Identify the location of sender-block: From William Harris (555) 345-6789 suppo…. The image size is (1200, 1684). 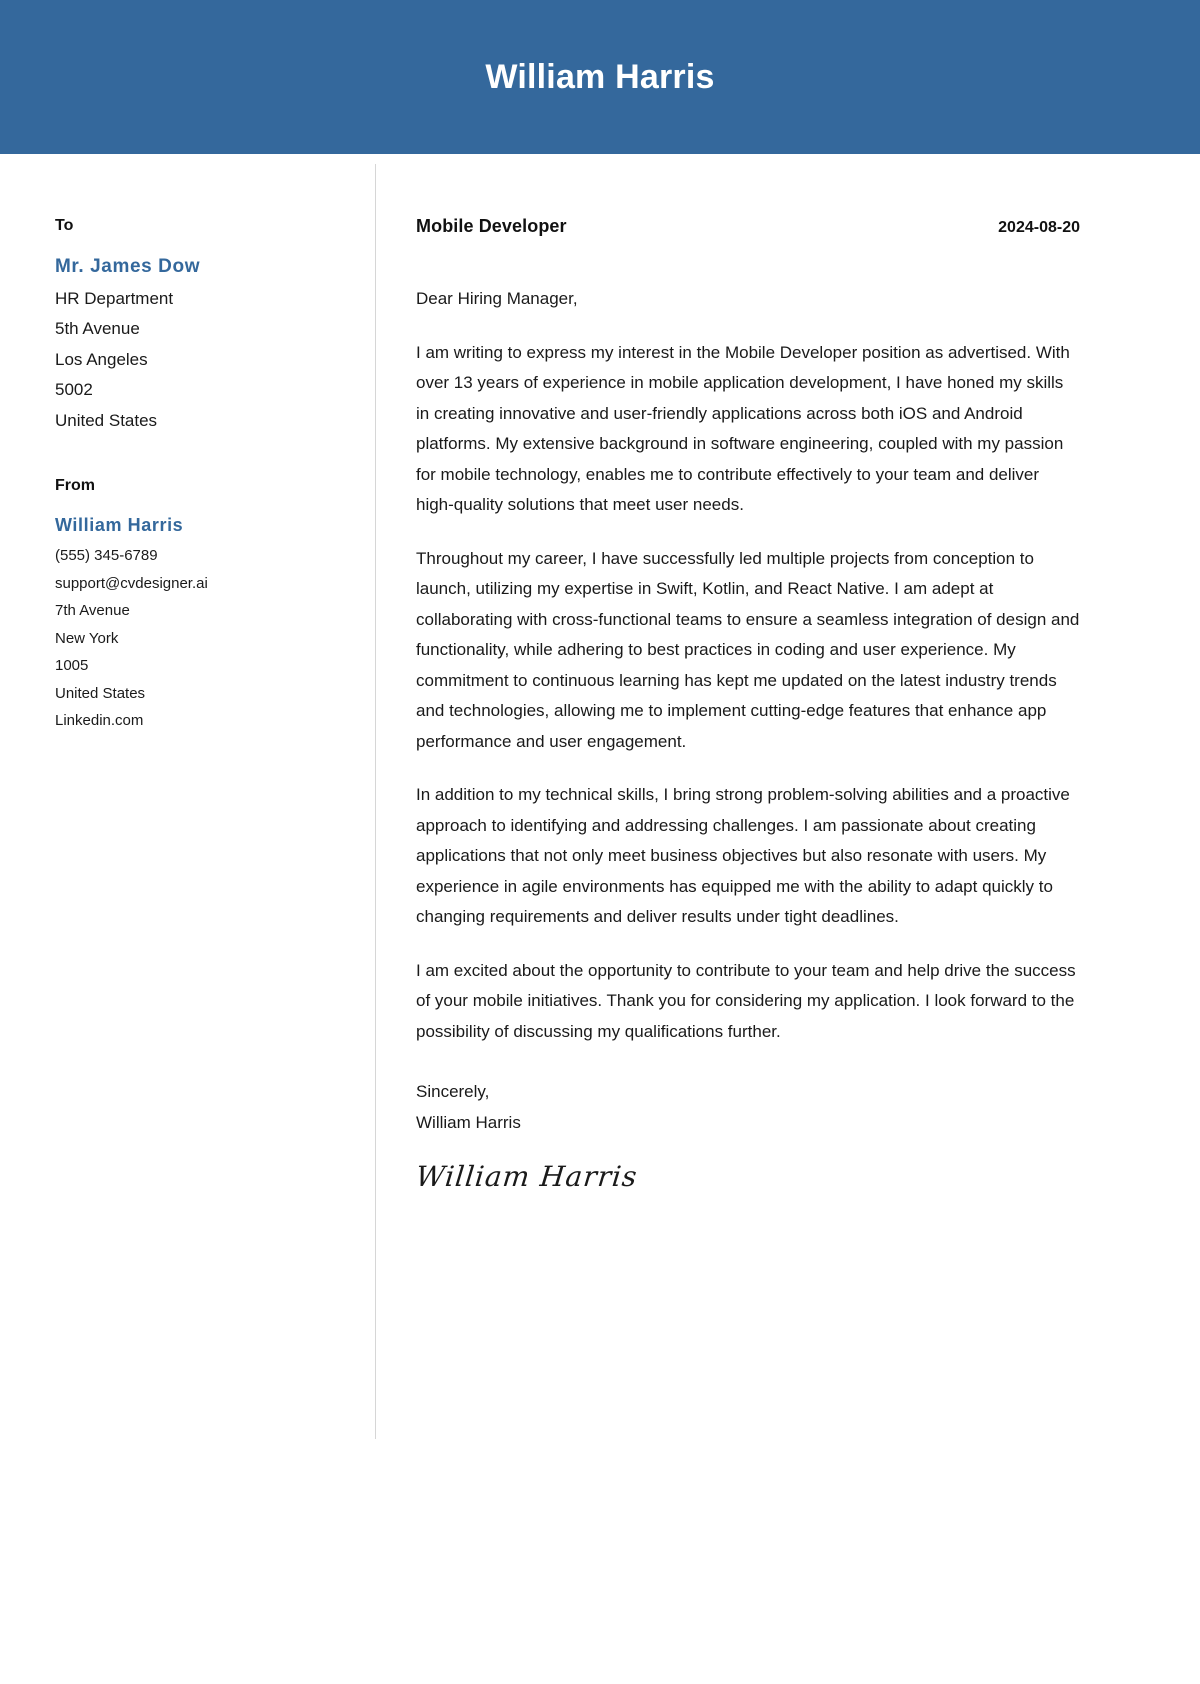
(200, 605).